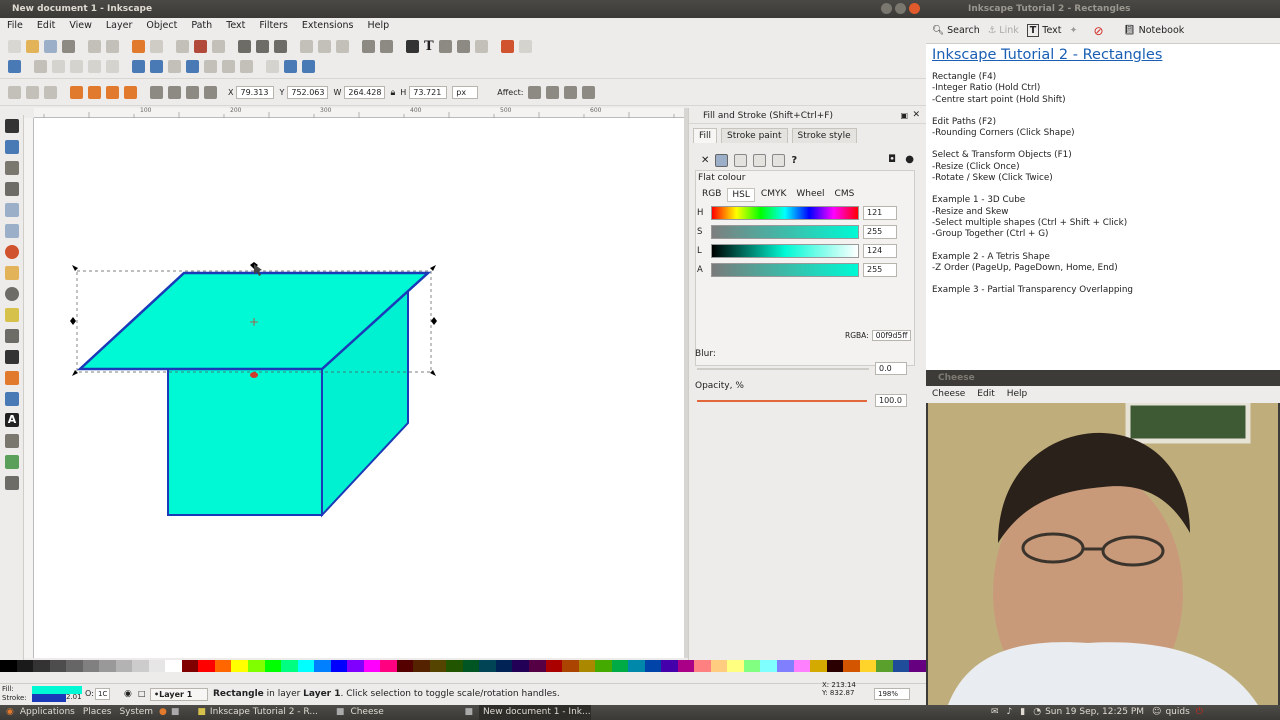 The height and width of the screenshot is (720, 1280). What do you see at coordinates (412, 46) in the screenshot?
I see `fill-stroke-icon` at bounding box center [412, 46].